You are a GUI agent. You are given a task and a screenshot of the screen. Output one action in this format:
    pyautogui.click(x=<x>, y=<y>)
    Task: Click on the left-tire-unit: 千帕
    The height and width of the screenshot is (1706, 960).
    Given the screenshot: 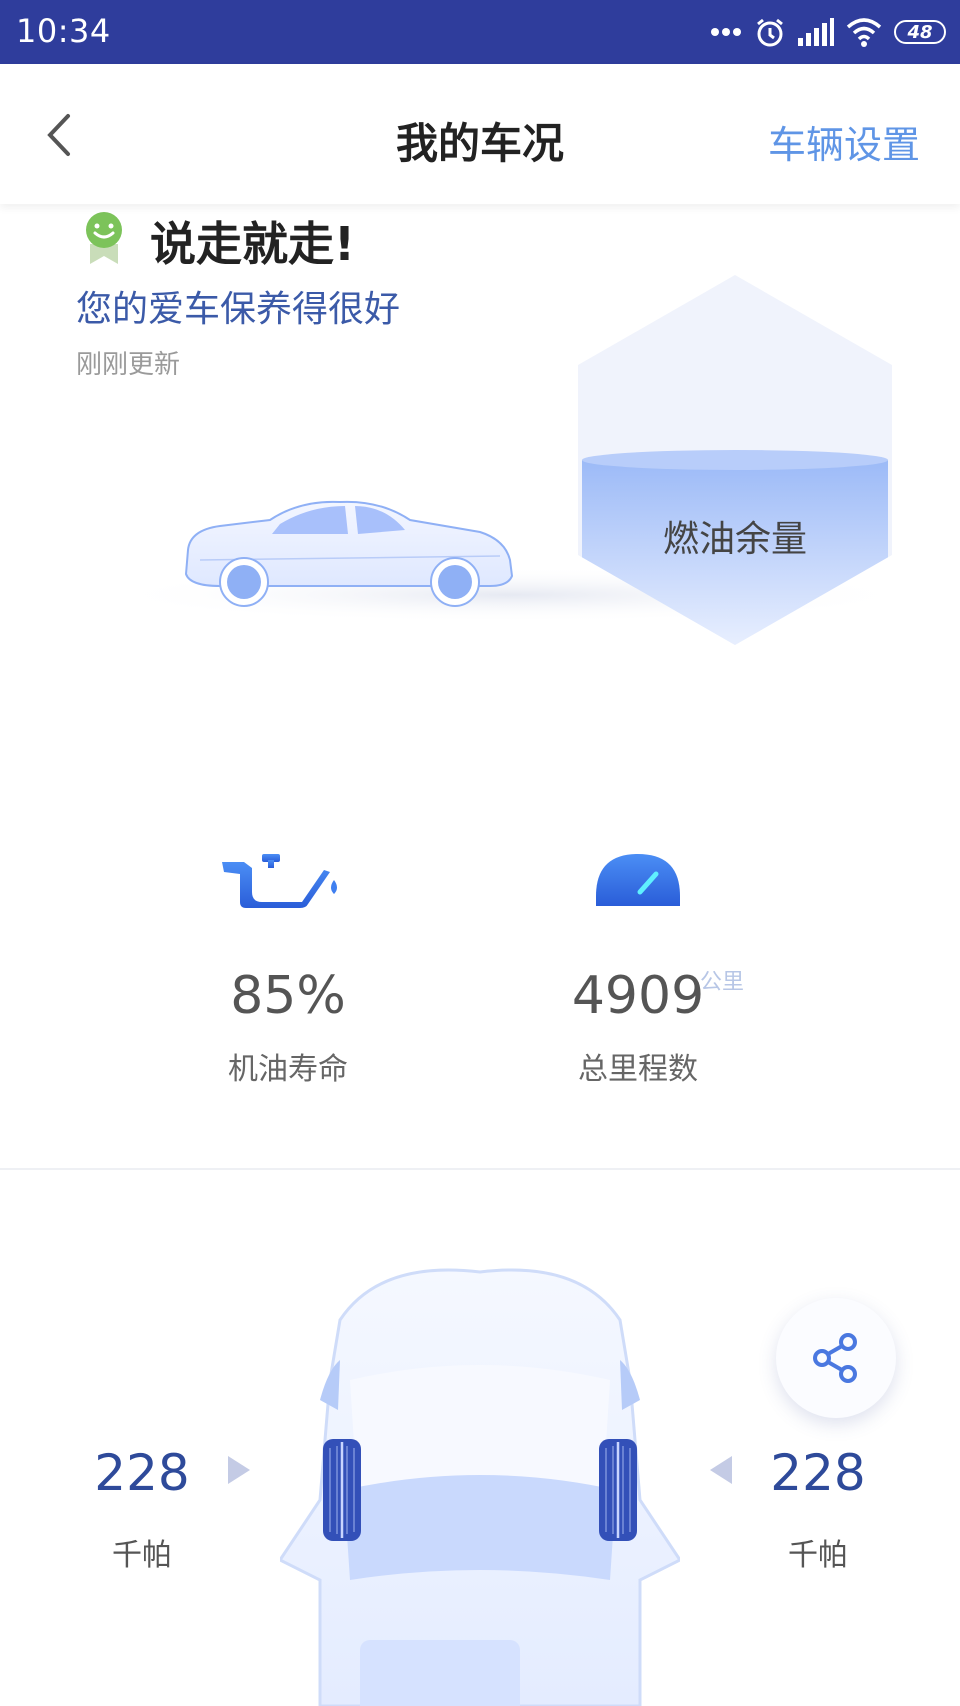 What is the action you would take?
    pyautogui.click(x=142, y=1555)
    